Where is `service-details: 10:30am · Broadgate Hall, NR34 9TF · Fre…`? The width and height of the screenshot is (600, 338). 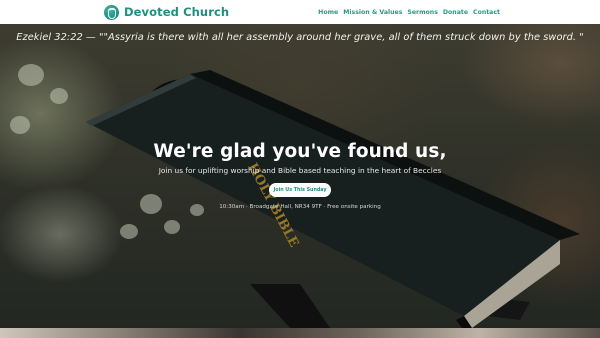
service-details: 10:30am · Broadgate Hall, NR34 9TF · Fre… is located at coordinates (300, 207).